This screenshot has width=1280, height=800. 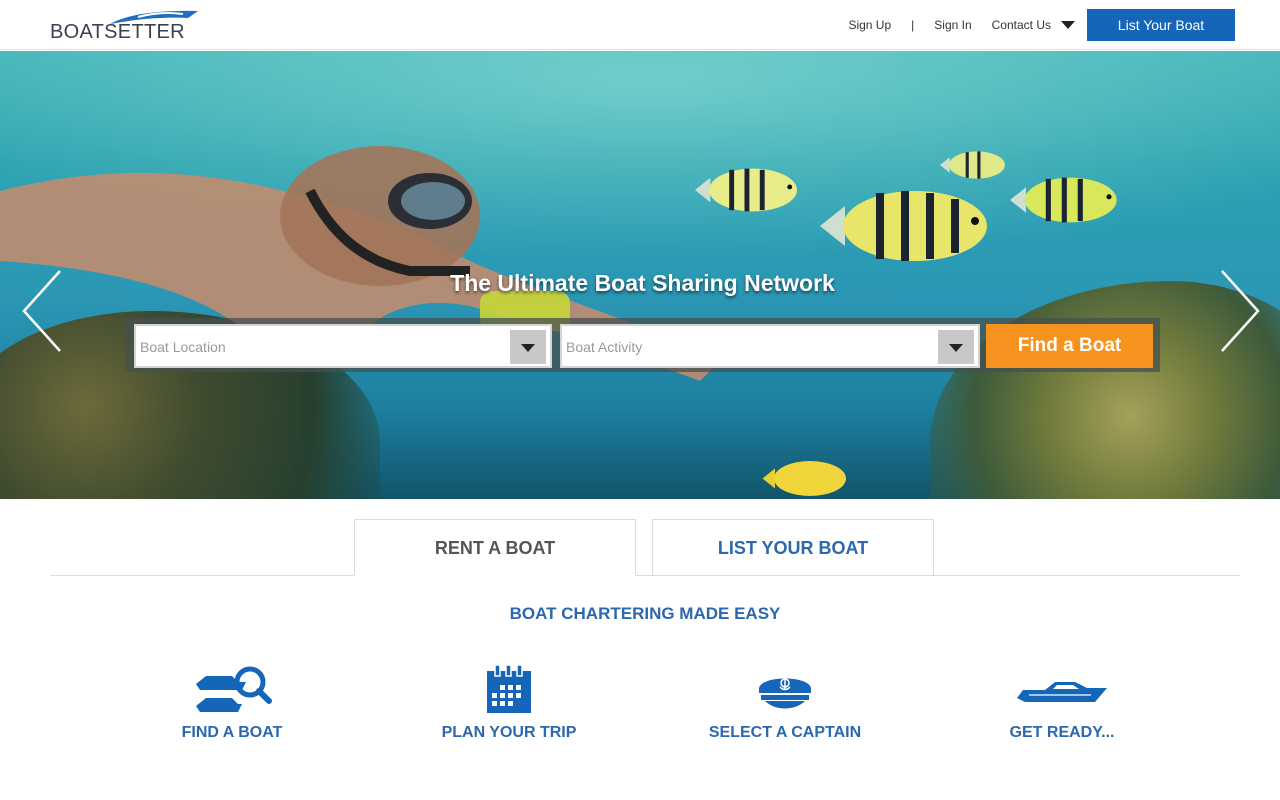 What do you see at coordinates (770, 346) in the screenshot?
I see `boat-activity-select: Boat Activity` at bounding box center [770, 346].